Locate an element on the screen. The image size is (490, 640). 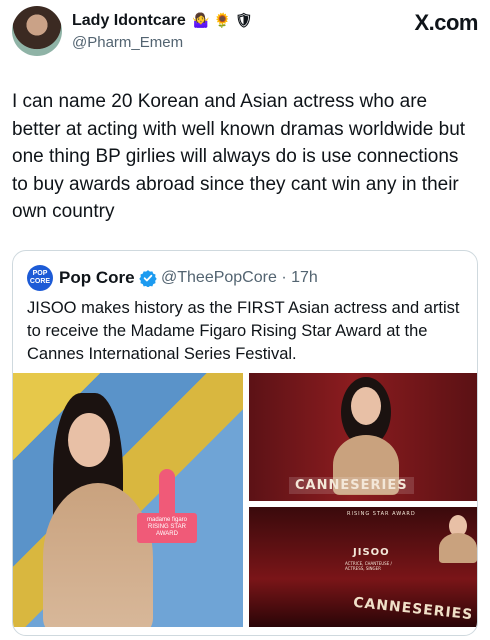
media-image-top-right: CANNESERIES is located at coordinates (363, 437).